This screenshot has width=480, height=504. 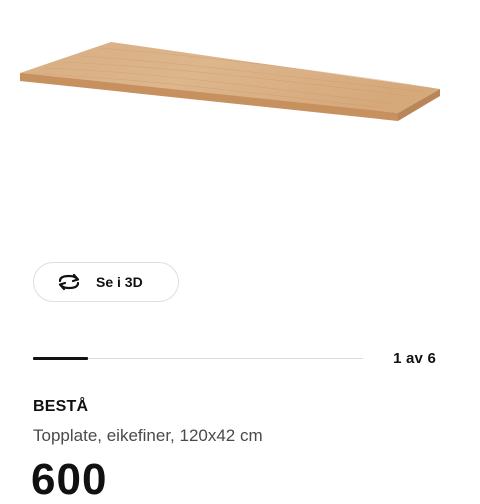 What do you see at coordinates (61, 406) in the screenshot?
I see `product-name: BESTÅ` at bounding box center [61, 406].